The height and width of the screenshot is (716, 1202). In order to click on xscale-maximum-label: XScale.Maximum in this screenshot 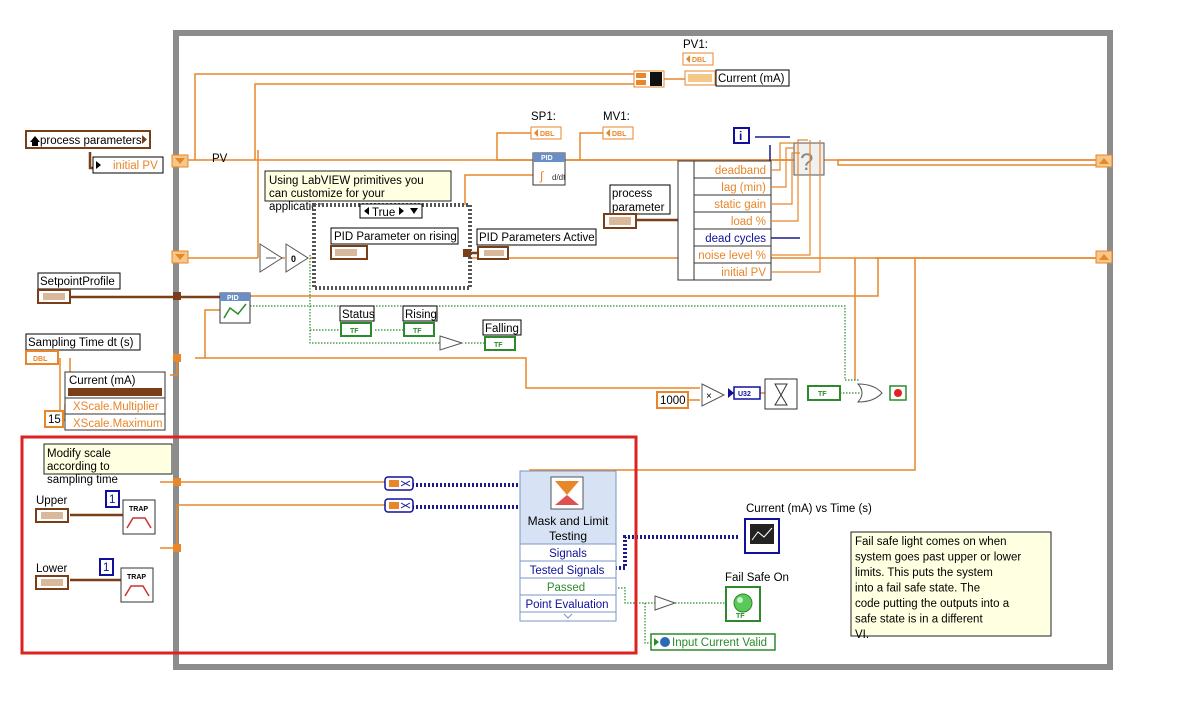, I will do `click(117, 424)`.